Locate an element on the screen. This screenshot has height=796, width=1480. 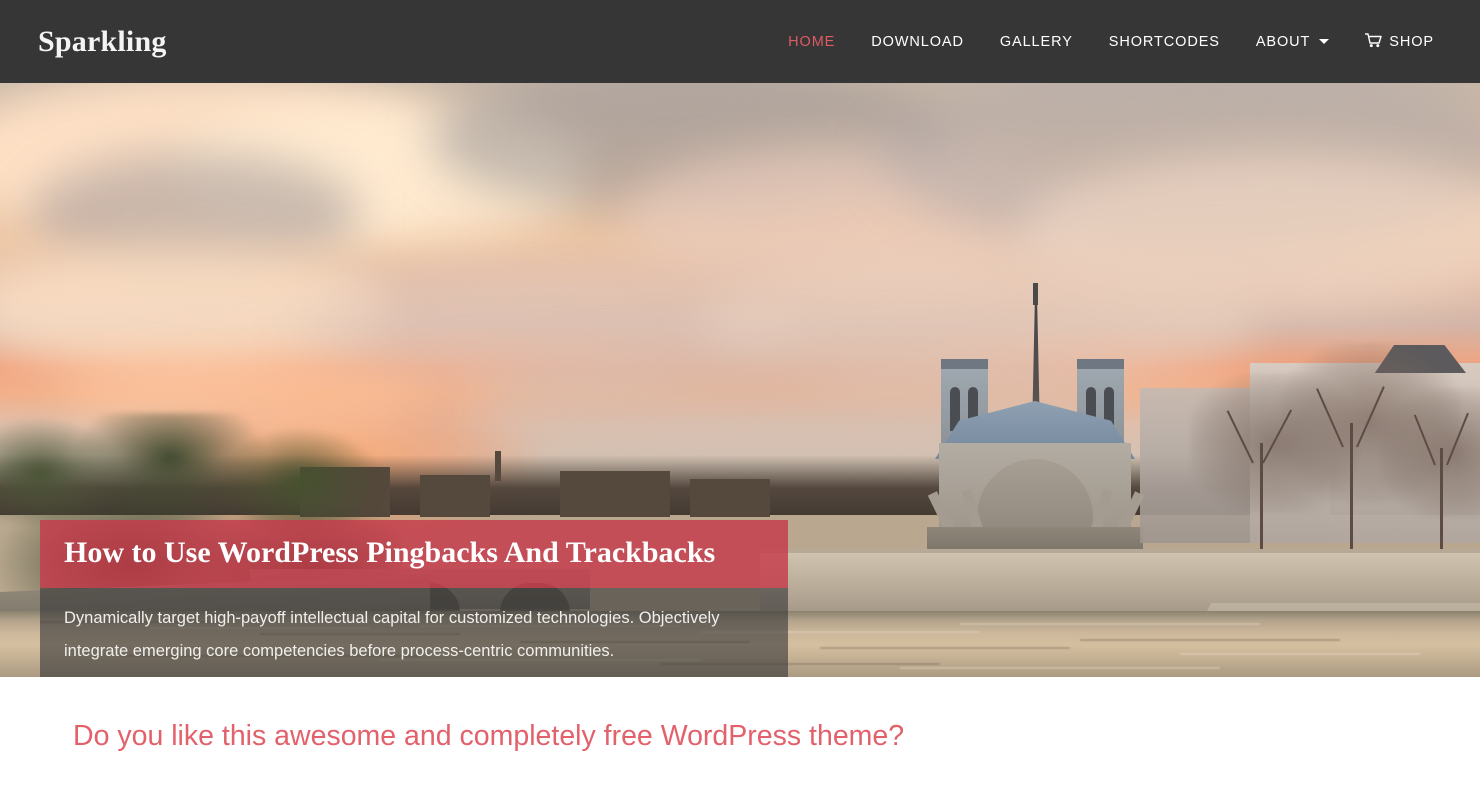
right-tree-cluster is located at coordinates (1335, 458).